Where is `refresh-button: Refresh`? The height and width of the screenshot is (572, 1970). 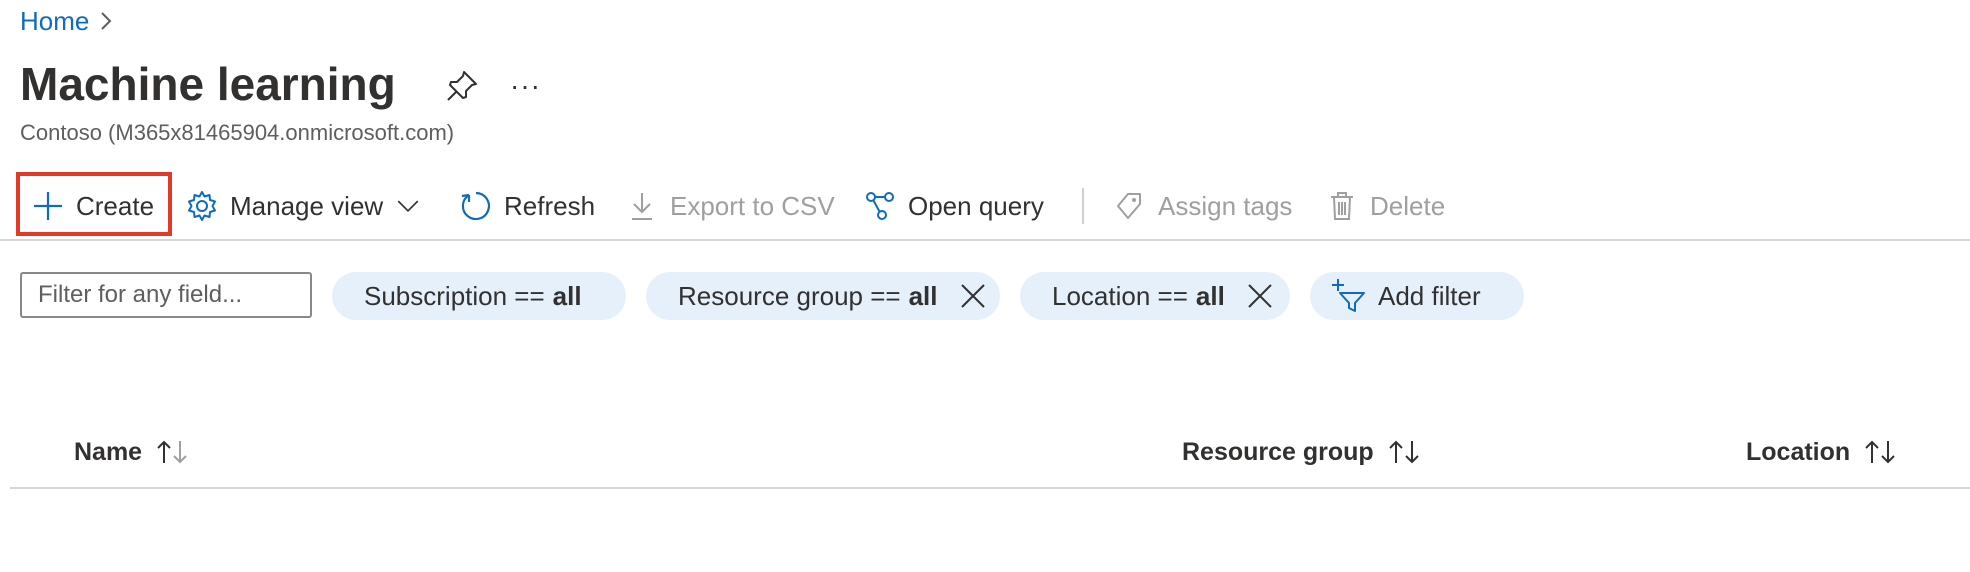
refresh-button: Refresh is located at coordinates (527, 206).